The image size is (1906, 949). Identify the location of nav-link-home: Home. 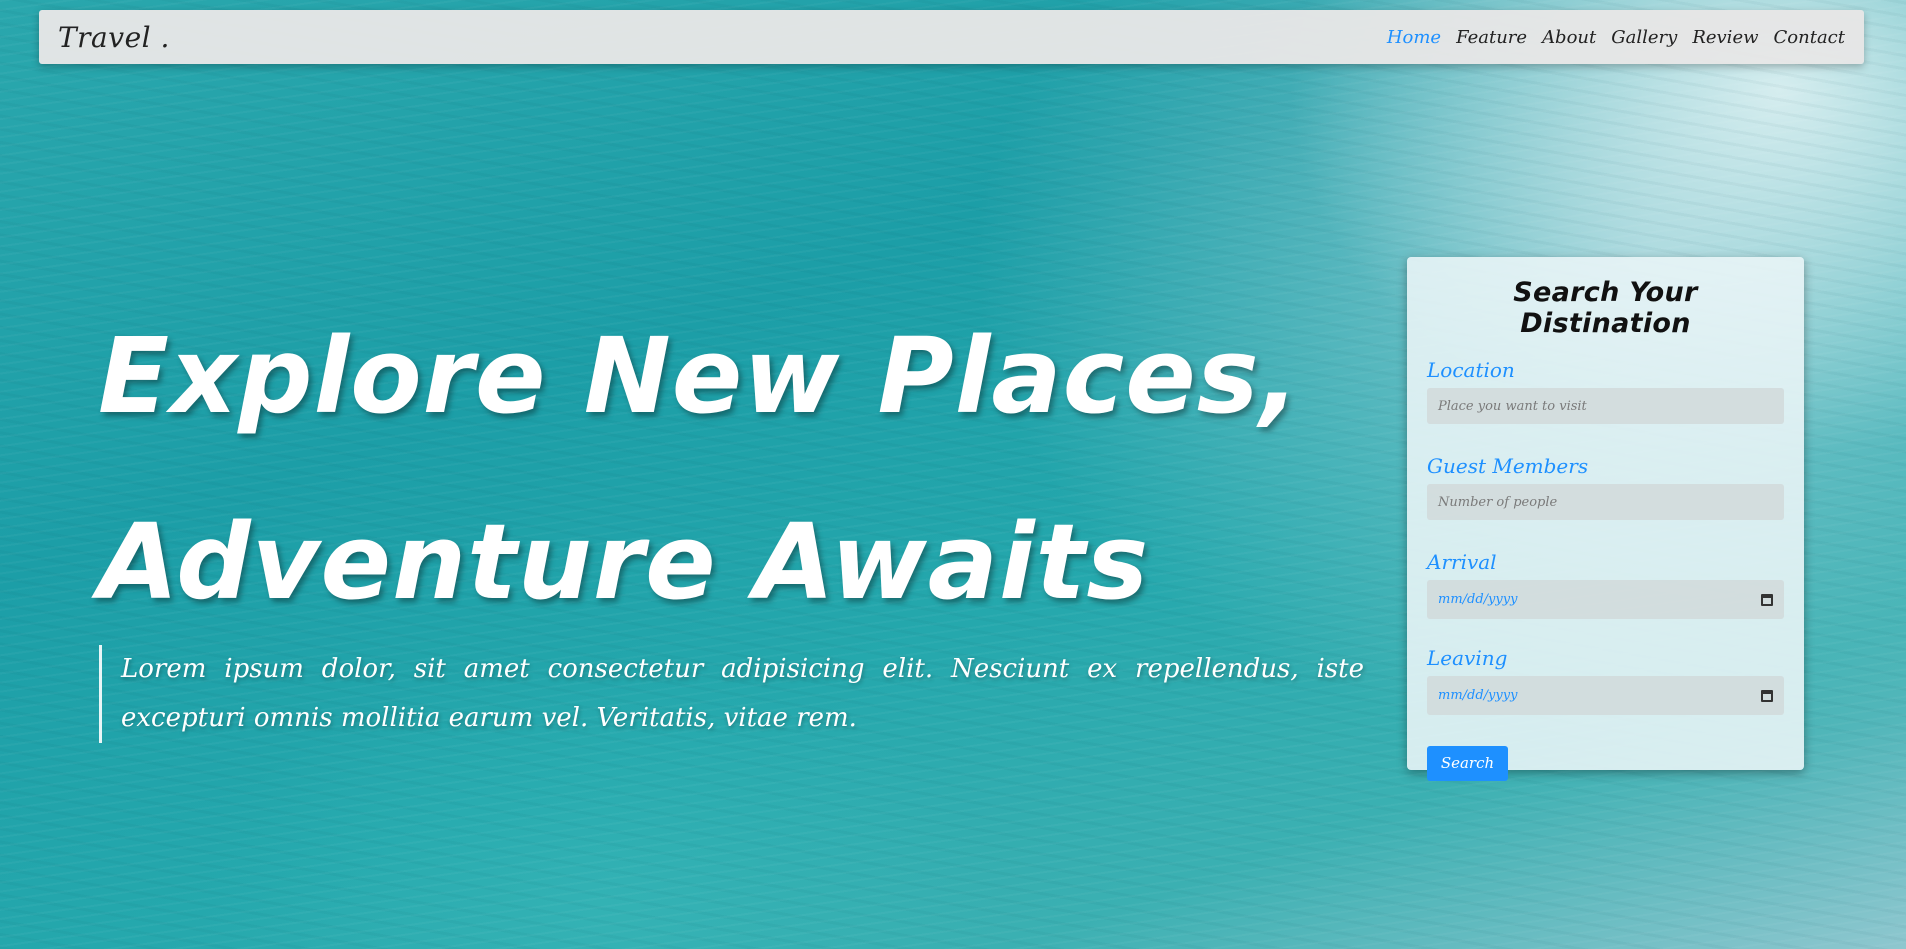
(1414, 37).